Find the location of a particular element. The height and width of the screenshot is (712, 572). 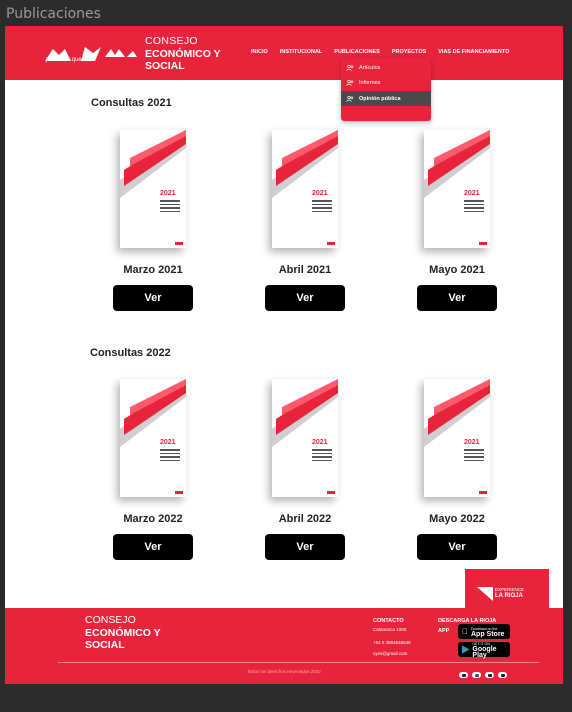

publication-card: 2021 Marzo 2022 Ver is located at coordinates (153, 469).